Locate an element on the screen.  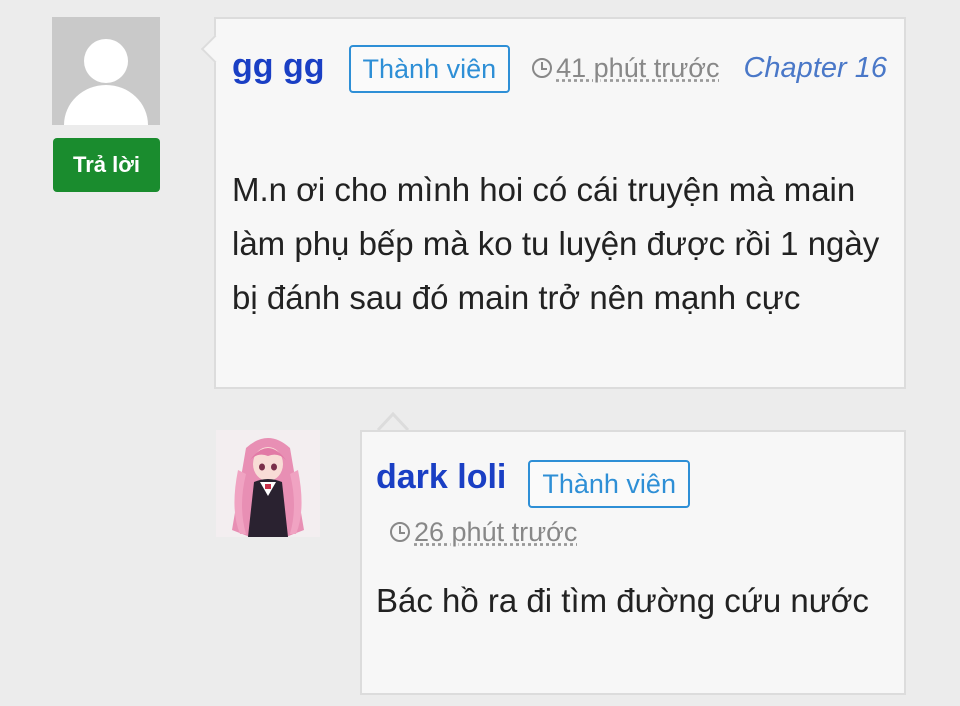
reply-time-text: 26 phút trước is located at coordinates (496, 532).